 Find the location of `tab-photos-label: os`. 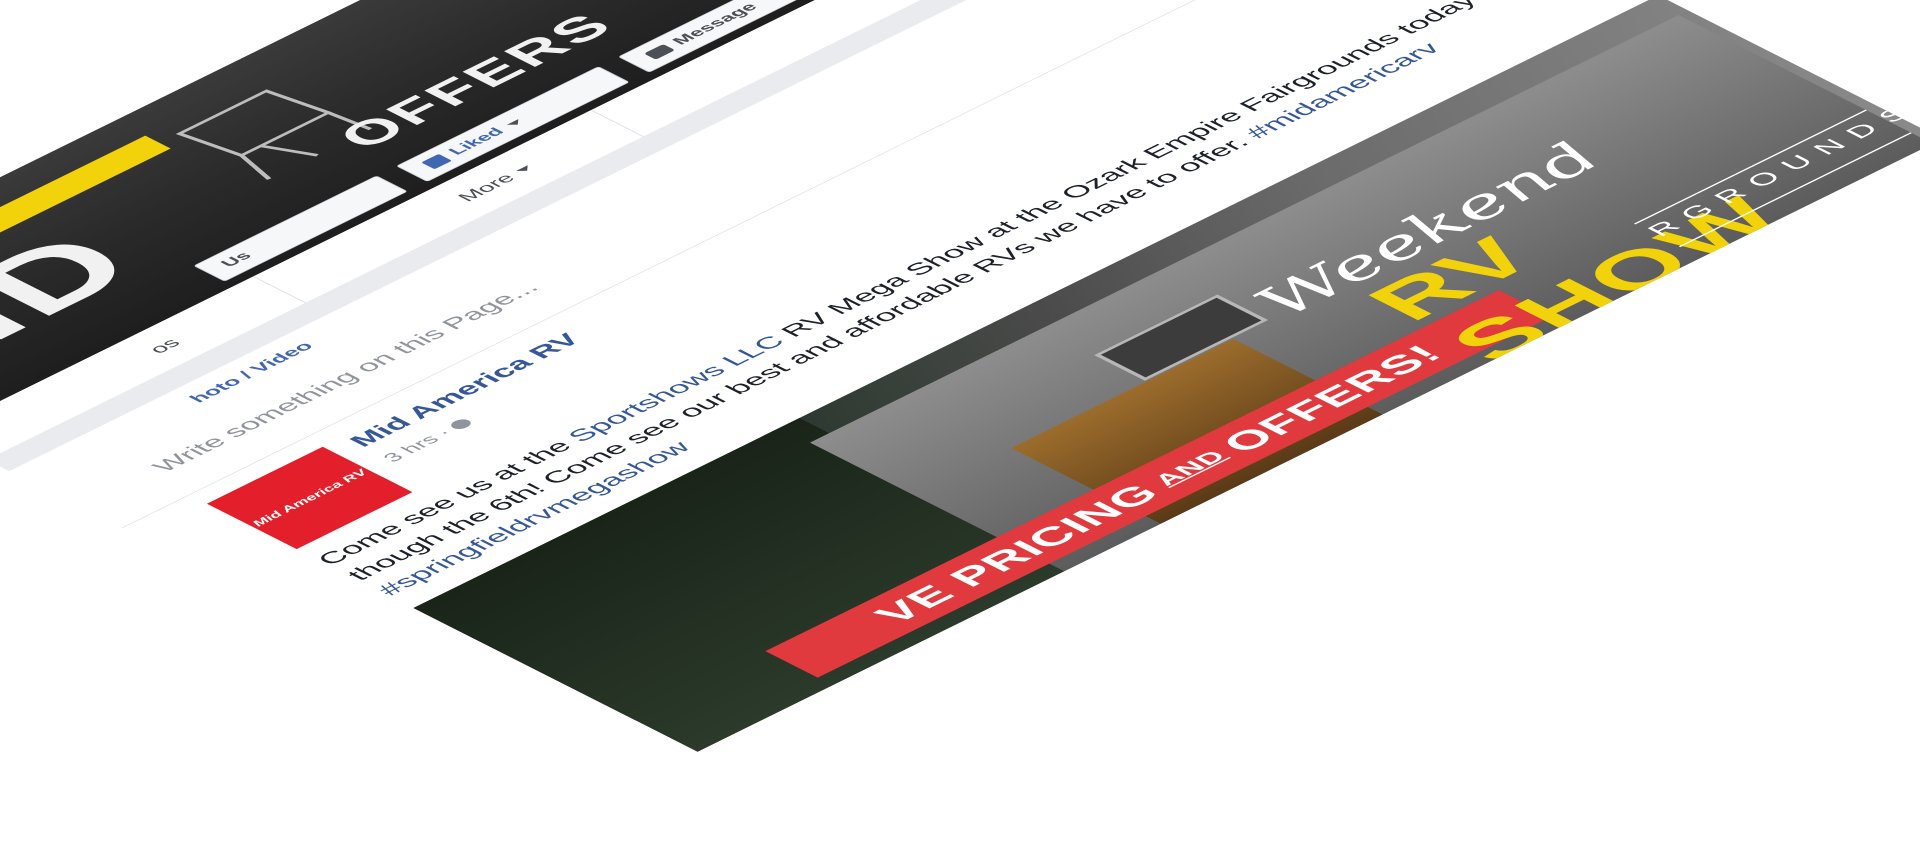

tab-photos-label: os is located at coordinates (164, 346).